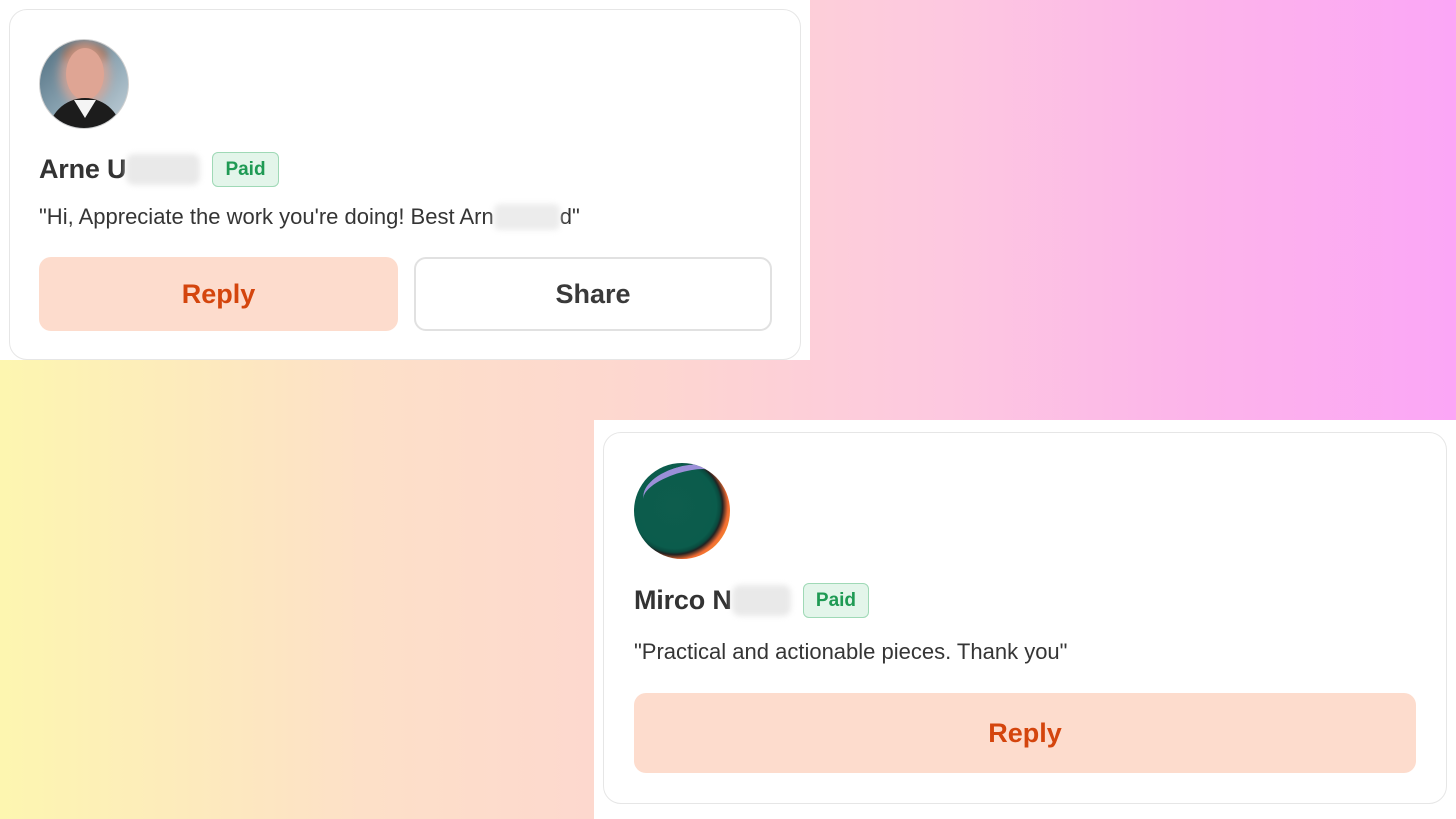  What do you see at coordinates (84, 84) in the screenshot?
I see `person-photo-icon` at bounding box center [84, 84].